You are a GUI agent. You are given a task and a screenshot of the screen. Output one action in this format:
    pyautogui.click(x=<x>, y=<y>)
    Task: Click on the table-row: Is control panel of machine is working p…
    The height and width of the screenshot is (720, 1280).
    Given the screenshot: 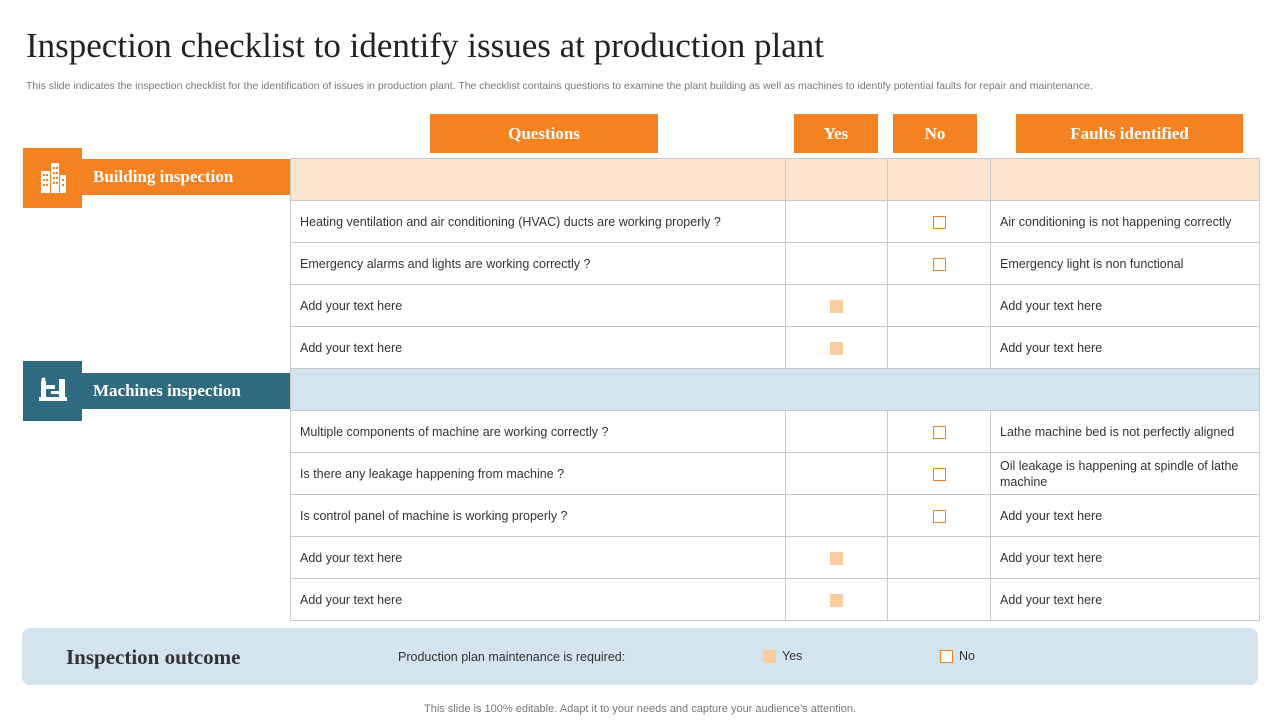 What is the action you would take?
    pyautogui.click(x=775, y=516)
    